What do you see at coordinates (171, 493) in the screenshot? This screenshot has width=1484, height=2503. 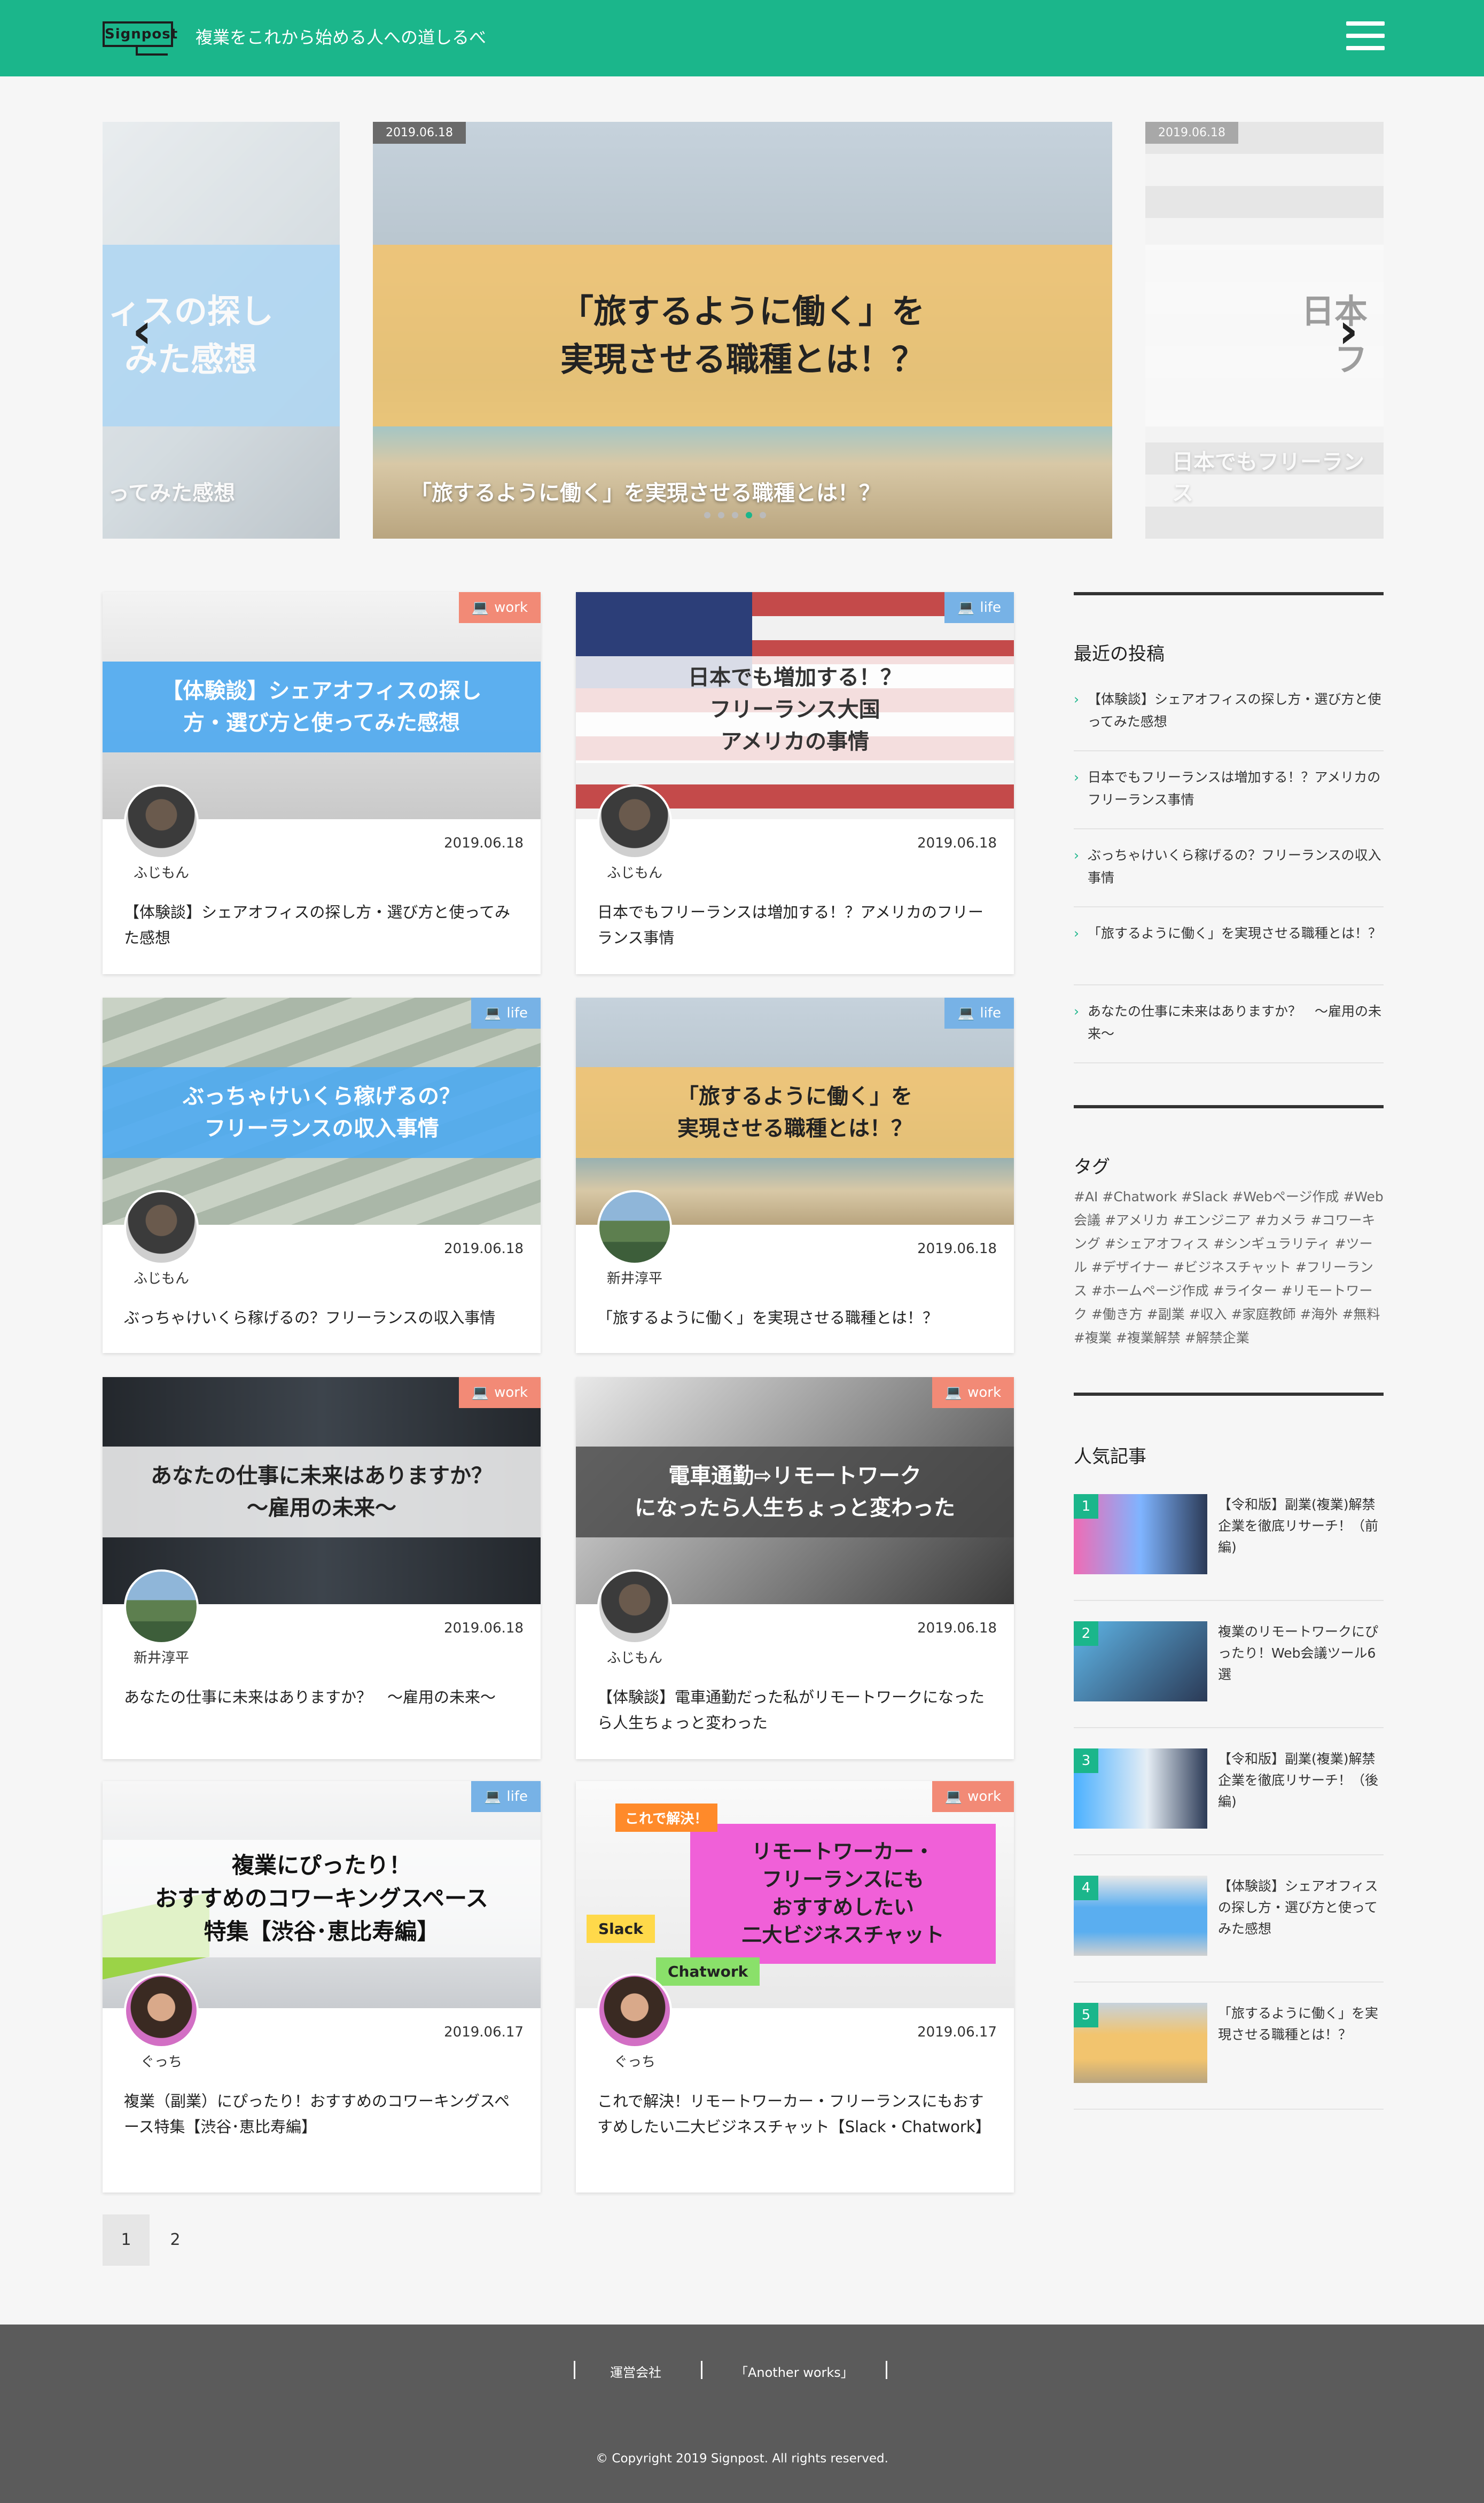 I see `slide-prev-caption: ってみた感想` at bounding box center [171, 493].